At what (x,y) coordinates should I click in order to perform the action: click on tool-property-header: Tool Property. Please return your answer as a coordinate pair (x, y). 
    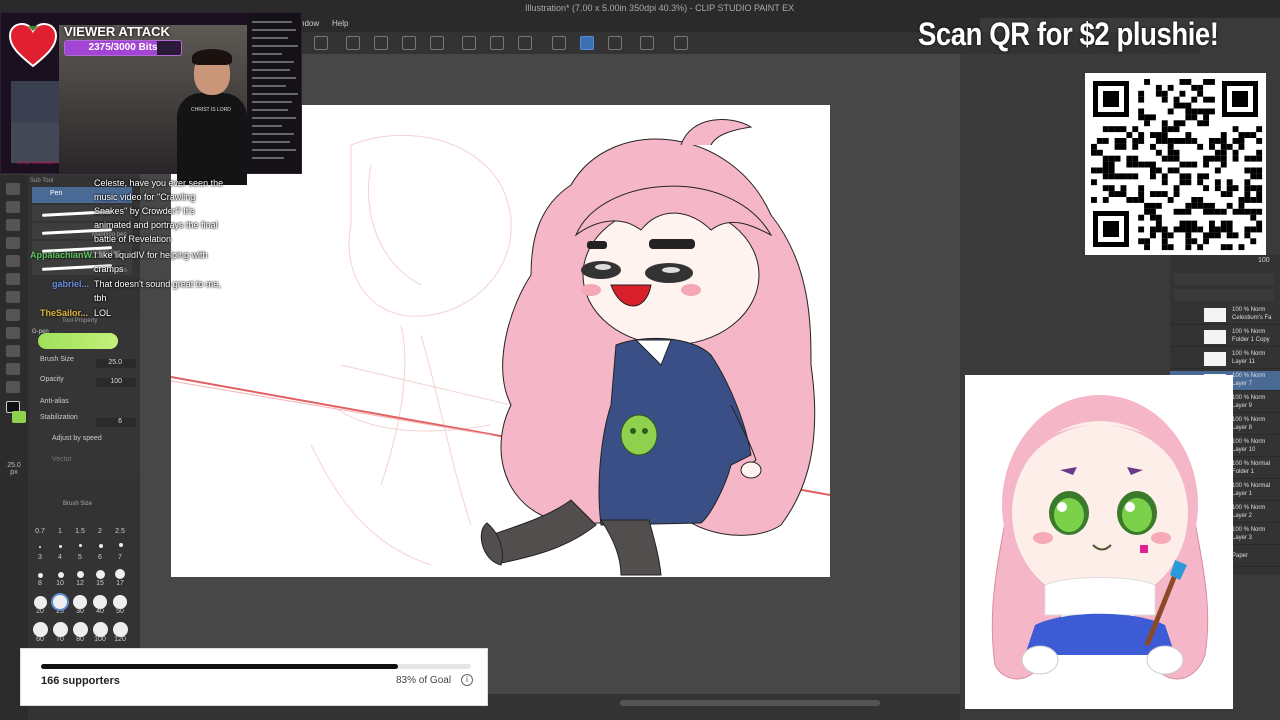
    Looking at the image, I should click on (80, 321).